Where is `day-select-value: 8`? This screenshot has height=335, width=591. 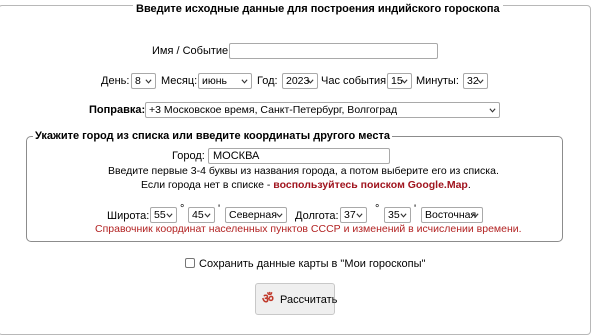 day-select-value: 8 is located at coordinates (138, 81).